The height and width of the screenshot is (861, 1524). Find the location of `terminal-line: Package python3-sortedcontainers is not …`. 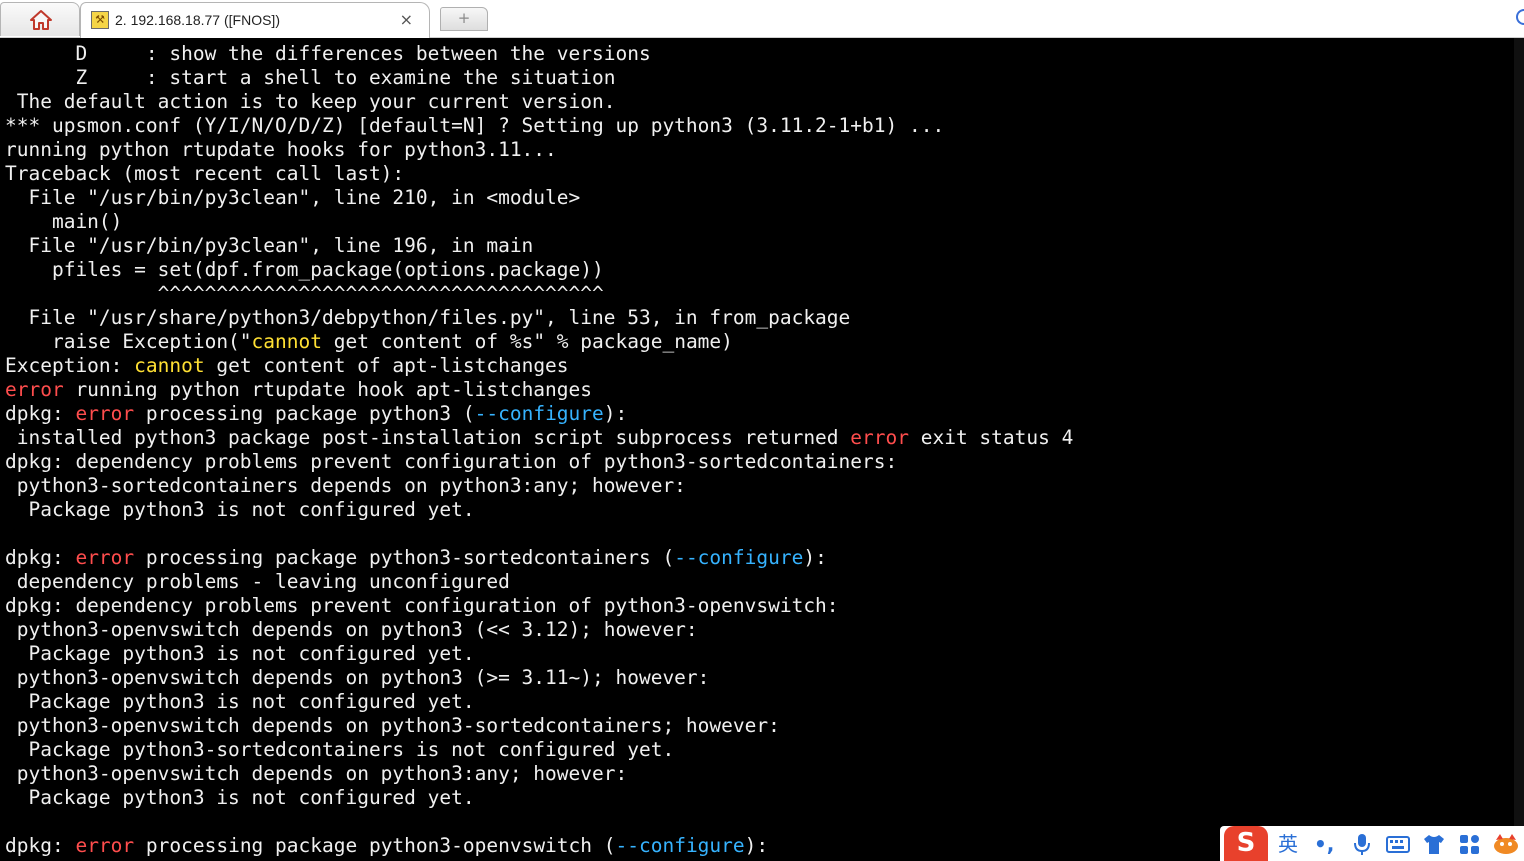

terminal-line: Package python3-sortedcontainers is not … is located at coordinates (755, 750).